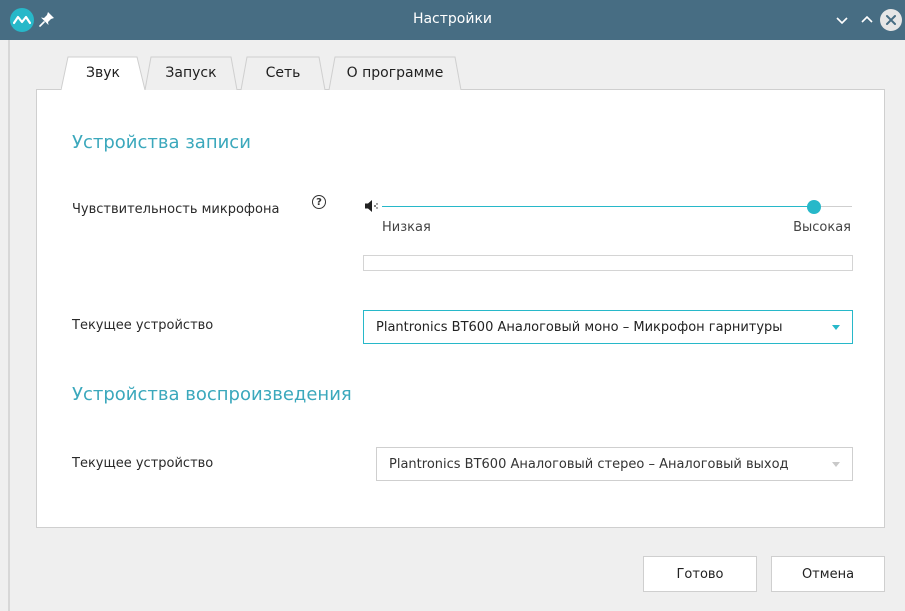 The width and height of the screenshot is (905, 611). What do you see at coordinates (9, 325) in the screenshot?
I see `window-border` at bounding box center [9, 325].